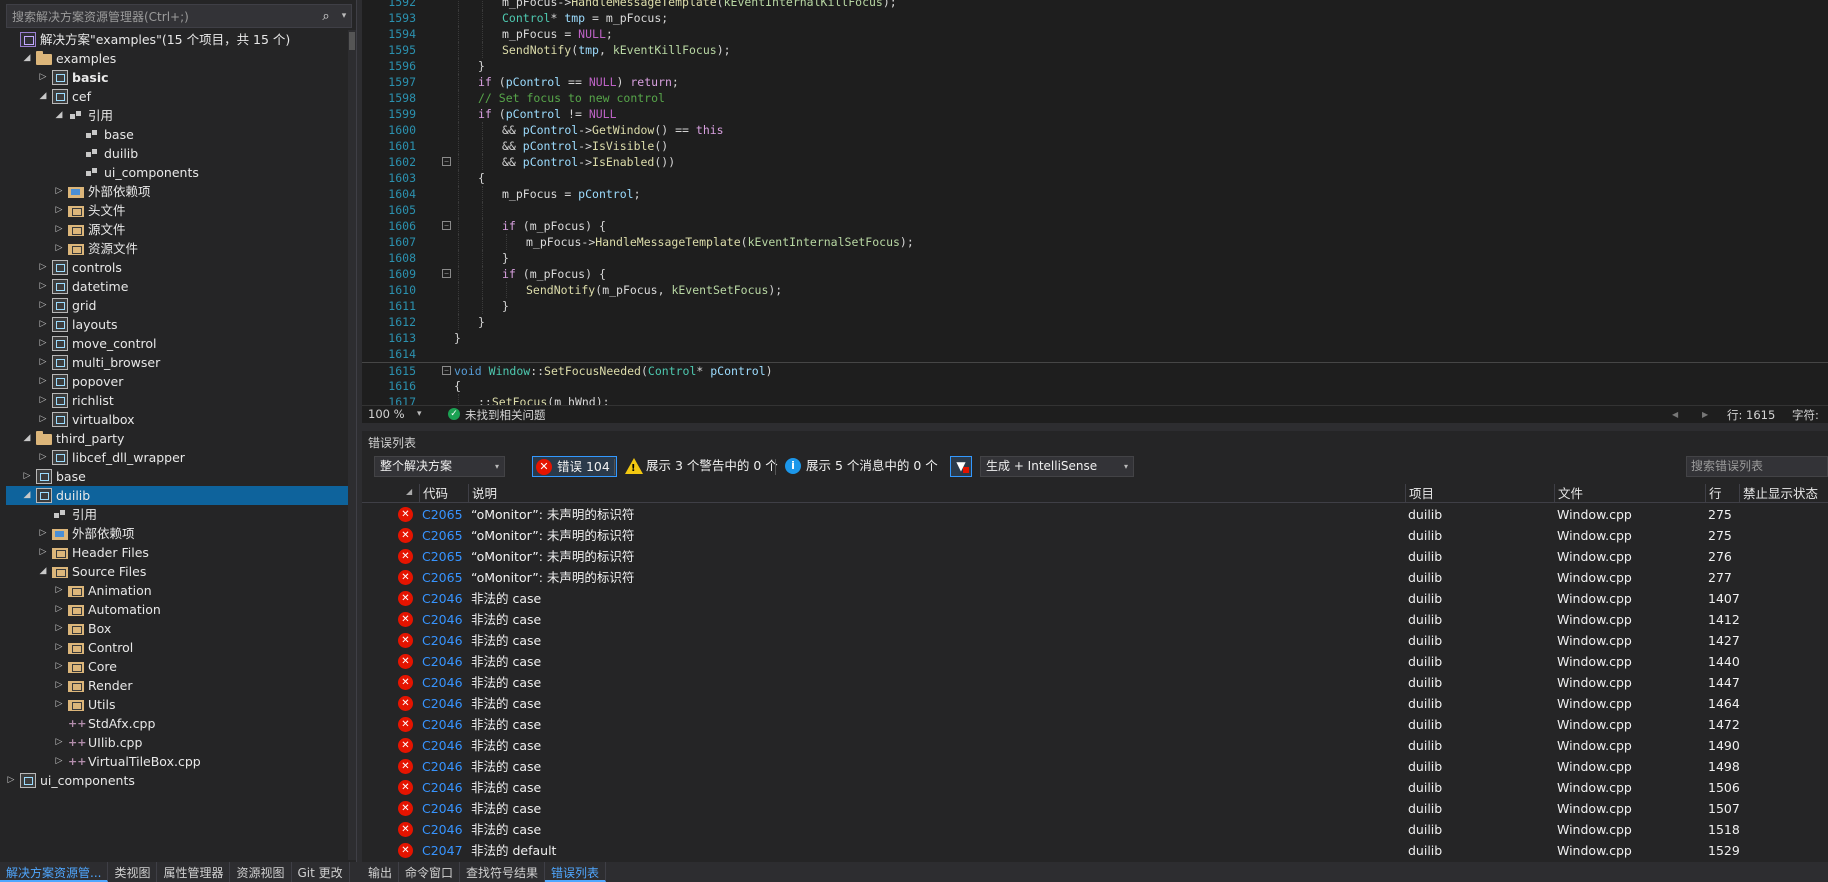  Describe the element at coordinates (1095, 82) in the screenshot. I see `code-line: 1597 if (pControl == NULL) return;` at that location.